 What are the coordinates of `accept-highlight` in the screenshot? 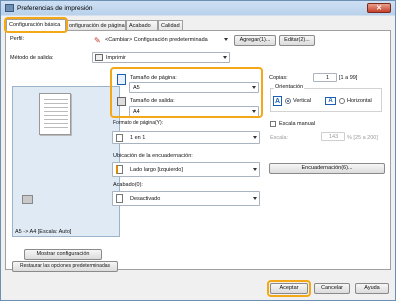 It's located at (289, 288).